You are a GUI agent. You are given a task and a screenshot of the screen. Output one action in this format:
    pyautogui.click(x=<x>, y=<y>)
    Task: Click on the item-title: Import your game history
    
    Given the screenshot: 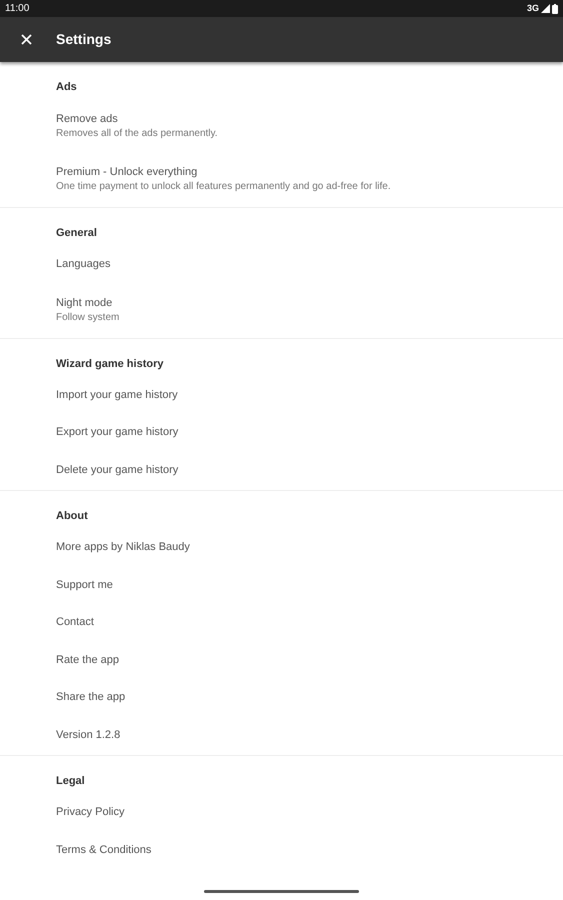 What is the action you would take?
    pyautogui.click(x=117, y=395)
    